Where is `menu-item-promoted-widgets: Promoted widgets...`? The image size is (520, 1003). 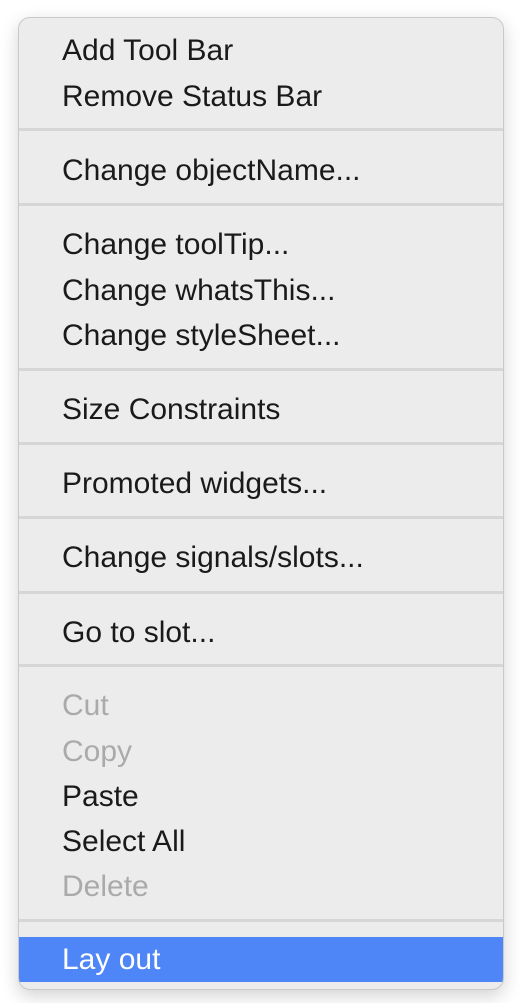
menu-item-promoted-widgets: Promoted widgets... is located at coordinates (261, 483).